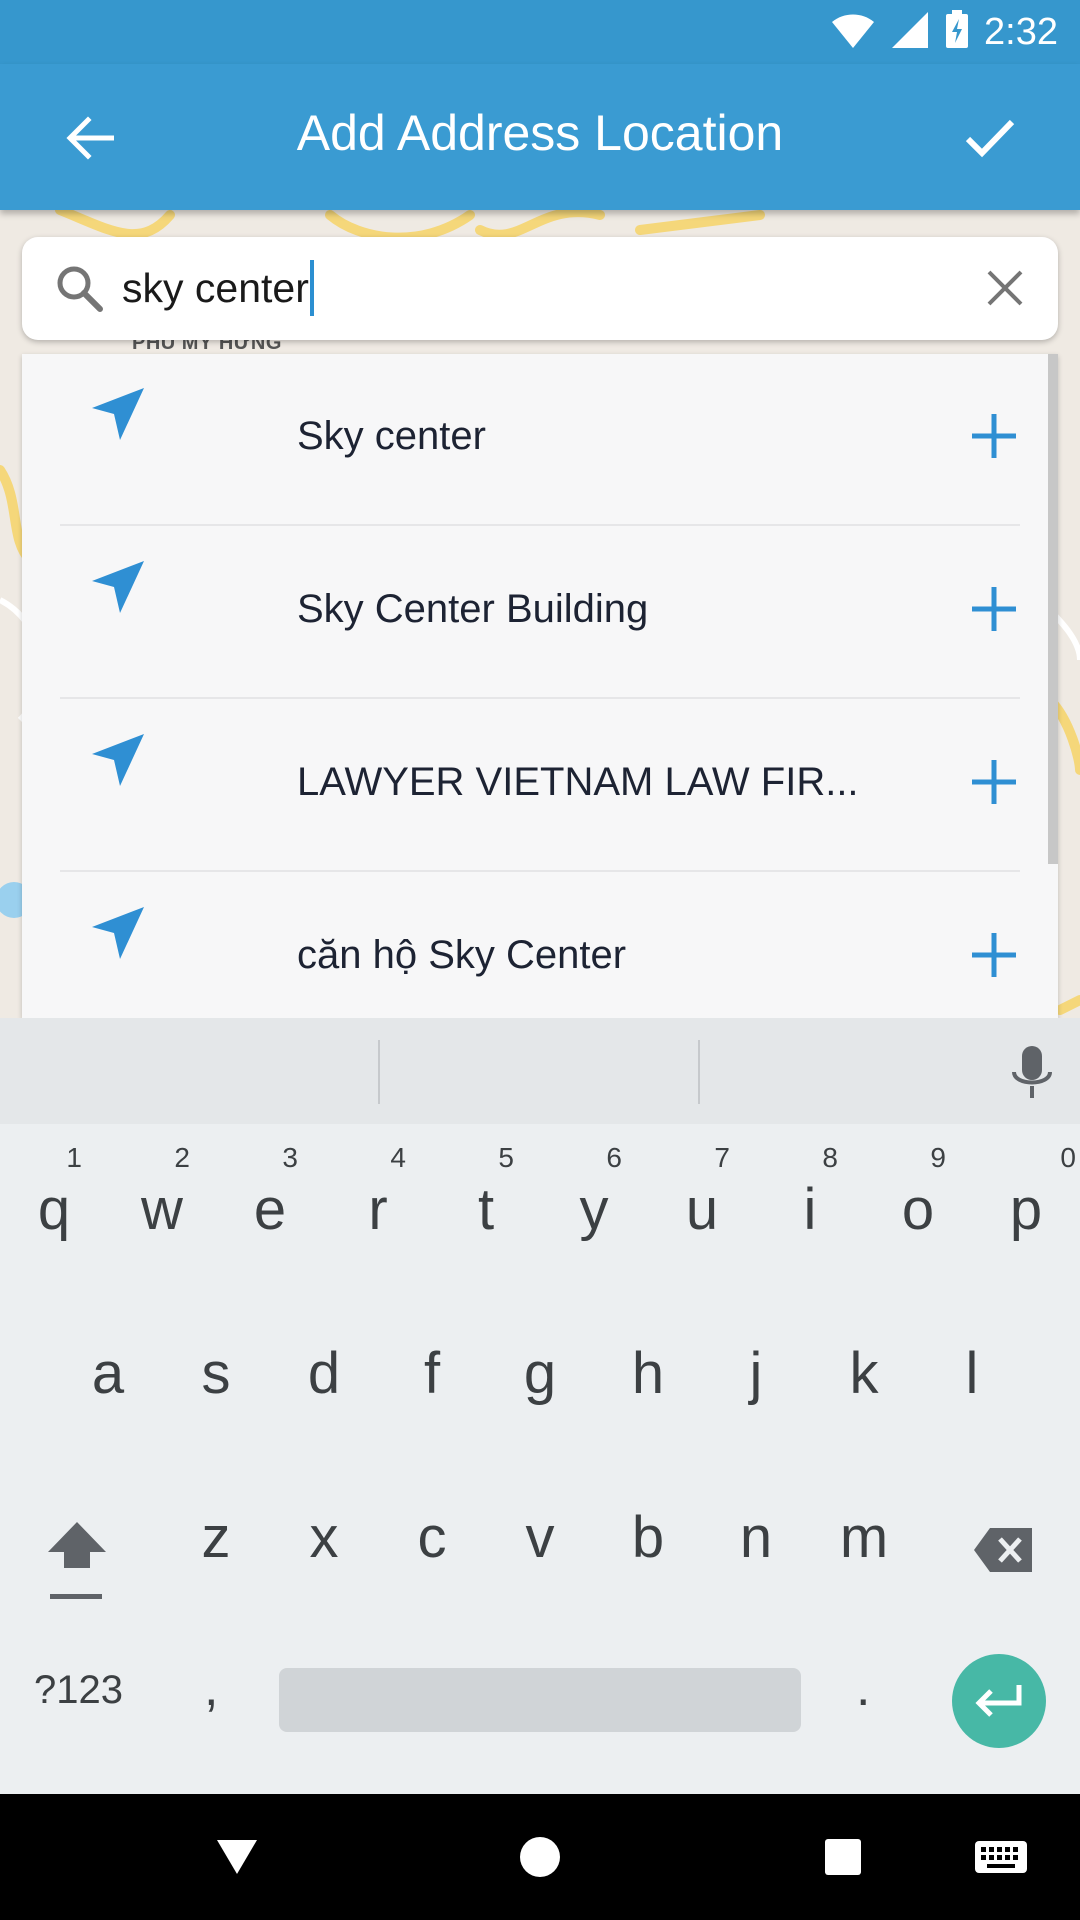  Describe the element at coordinates (473, 609) in the screenshot. I see `suggestion-label: Sky Center Building` at that location.